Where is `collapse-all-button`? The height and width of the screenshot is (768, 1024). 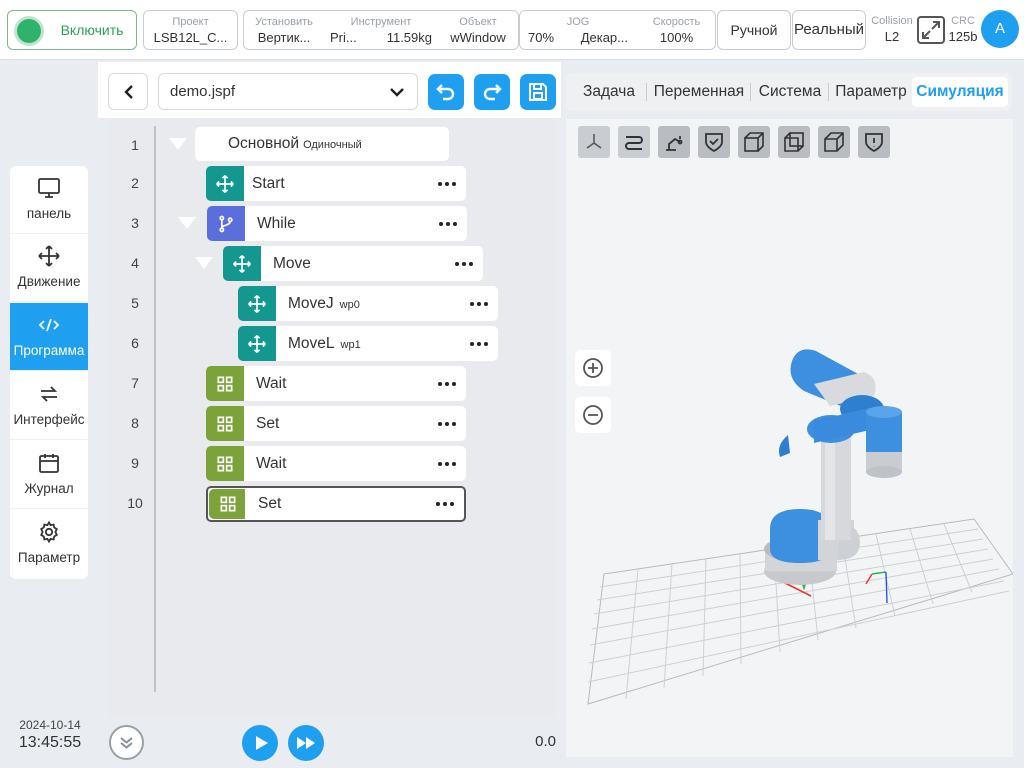
collapse-all-button is located at coordinates (126, 742).